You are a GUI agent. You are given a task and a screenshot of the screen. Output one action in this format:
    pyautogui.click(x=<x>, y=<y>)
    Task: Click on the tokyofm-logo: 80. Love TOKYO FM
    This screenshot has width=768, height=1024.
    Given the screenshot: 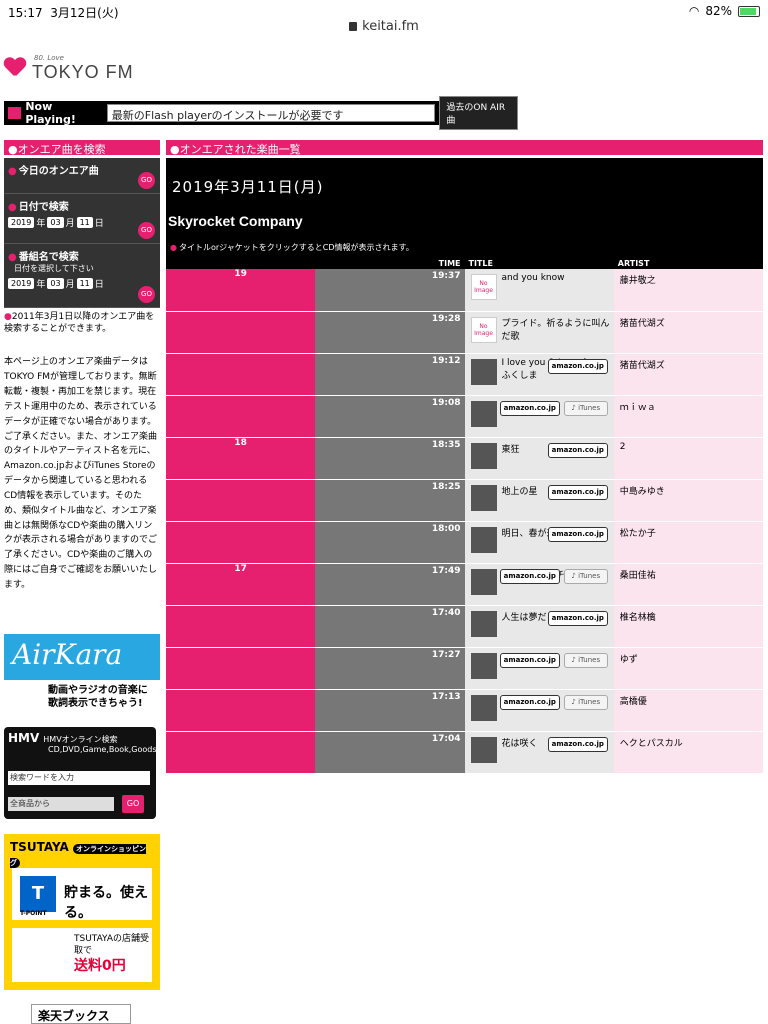 What is the action you would take?
    pyautogui.click(x=69, y=67)
    